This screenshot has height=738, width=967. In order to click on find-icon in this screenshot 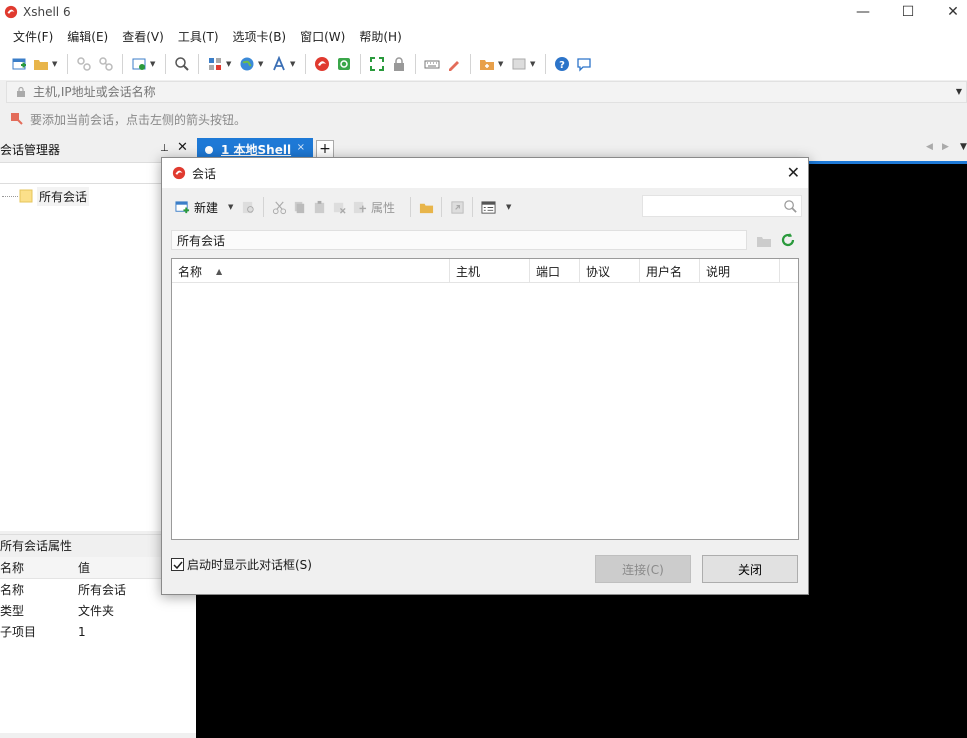, I will do `click(248, 207)`.